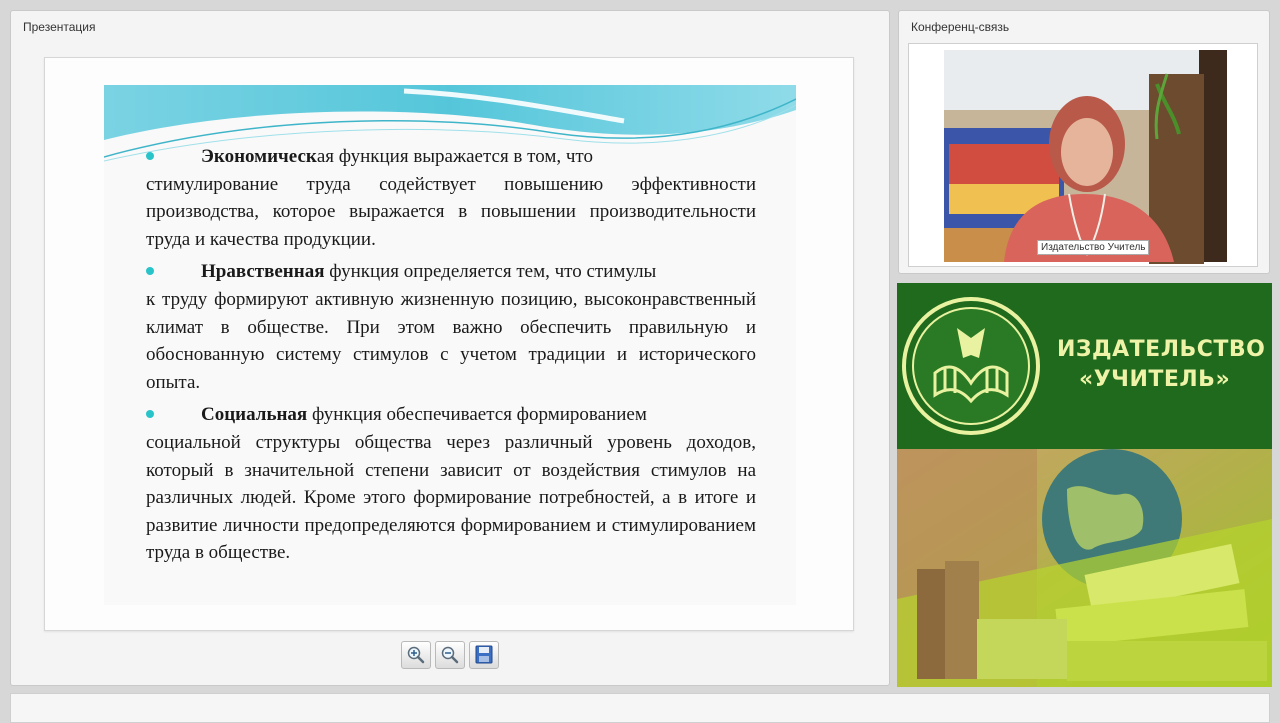  I want to click on video-participant-label: Издательство Учитель, so click(1093, 247).